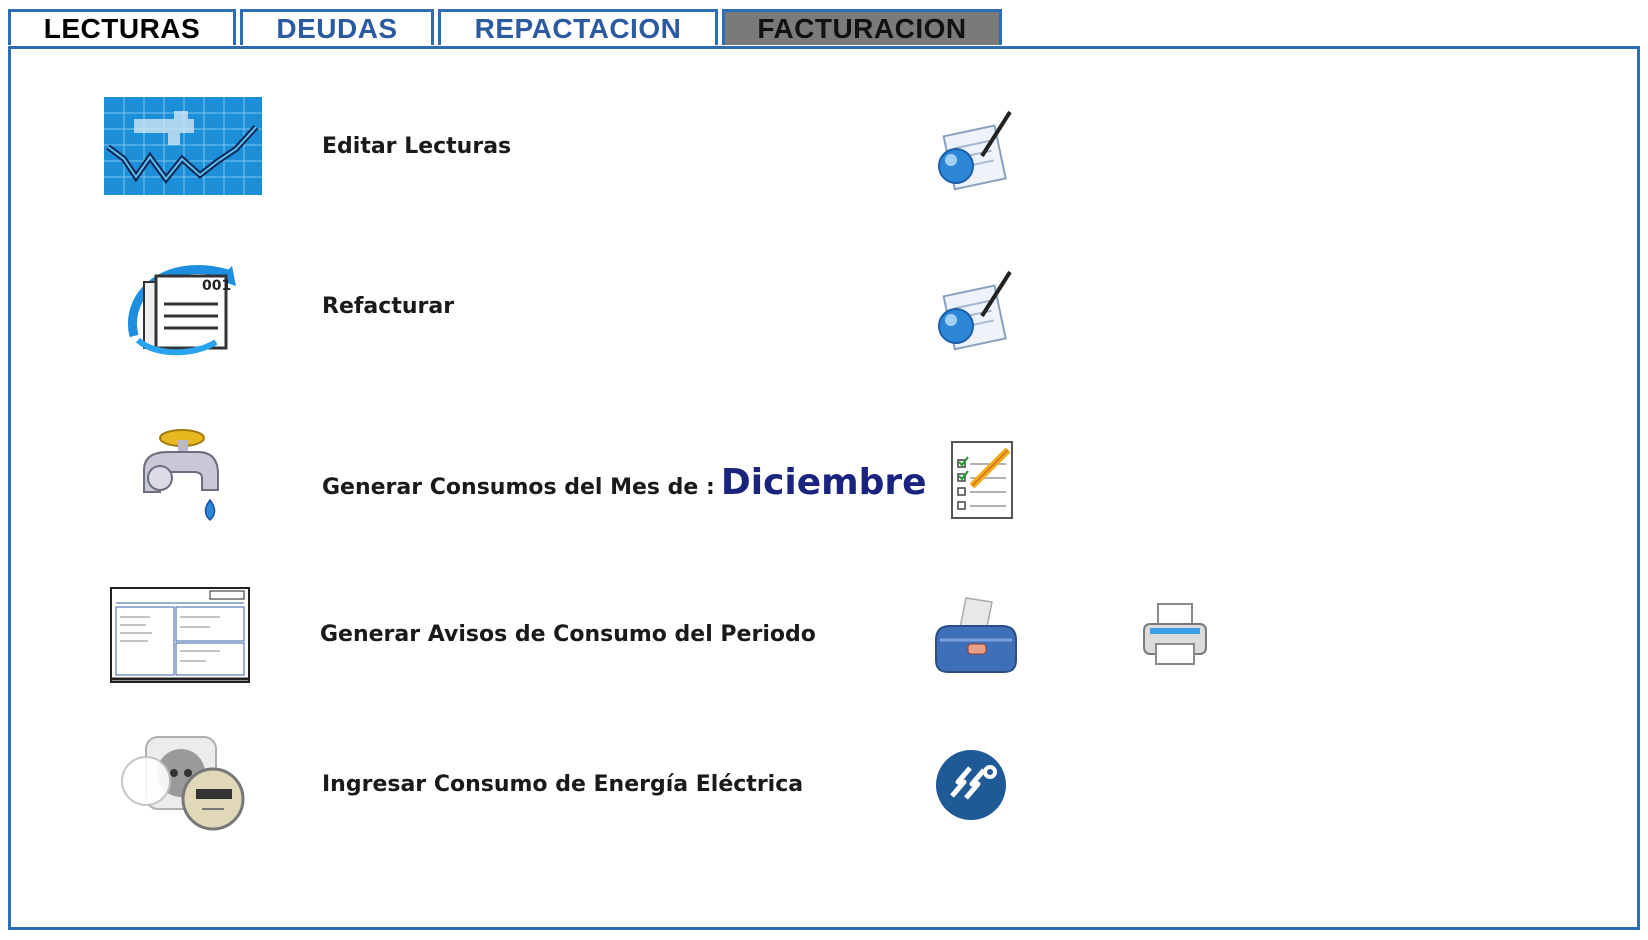 This screenshot has height=940, width=1648. I want to click on electric-meter-icon, so click(183, 785).